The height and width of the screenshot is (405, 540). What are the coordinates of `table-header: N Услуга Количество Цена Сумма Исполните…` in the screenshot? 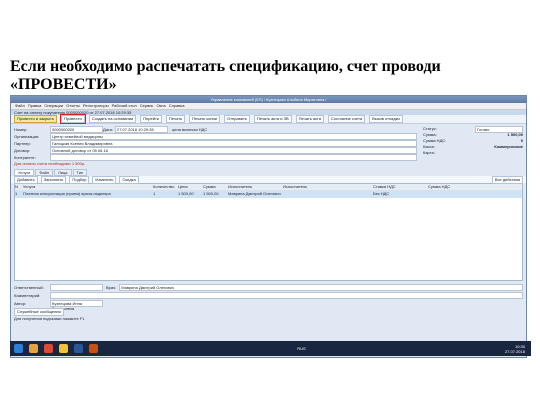 It's located at (268, 187).